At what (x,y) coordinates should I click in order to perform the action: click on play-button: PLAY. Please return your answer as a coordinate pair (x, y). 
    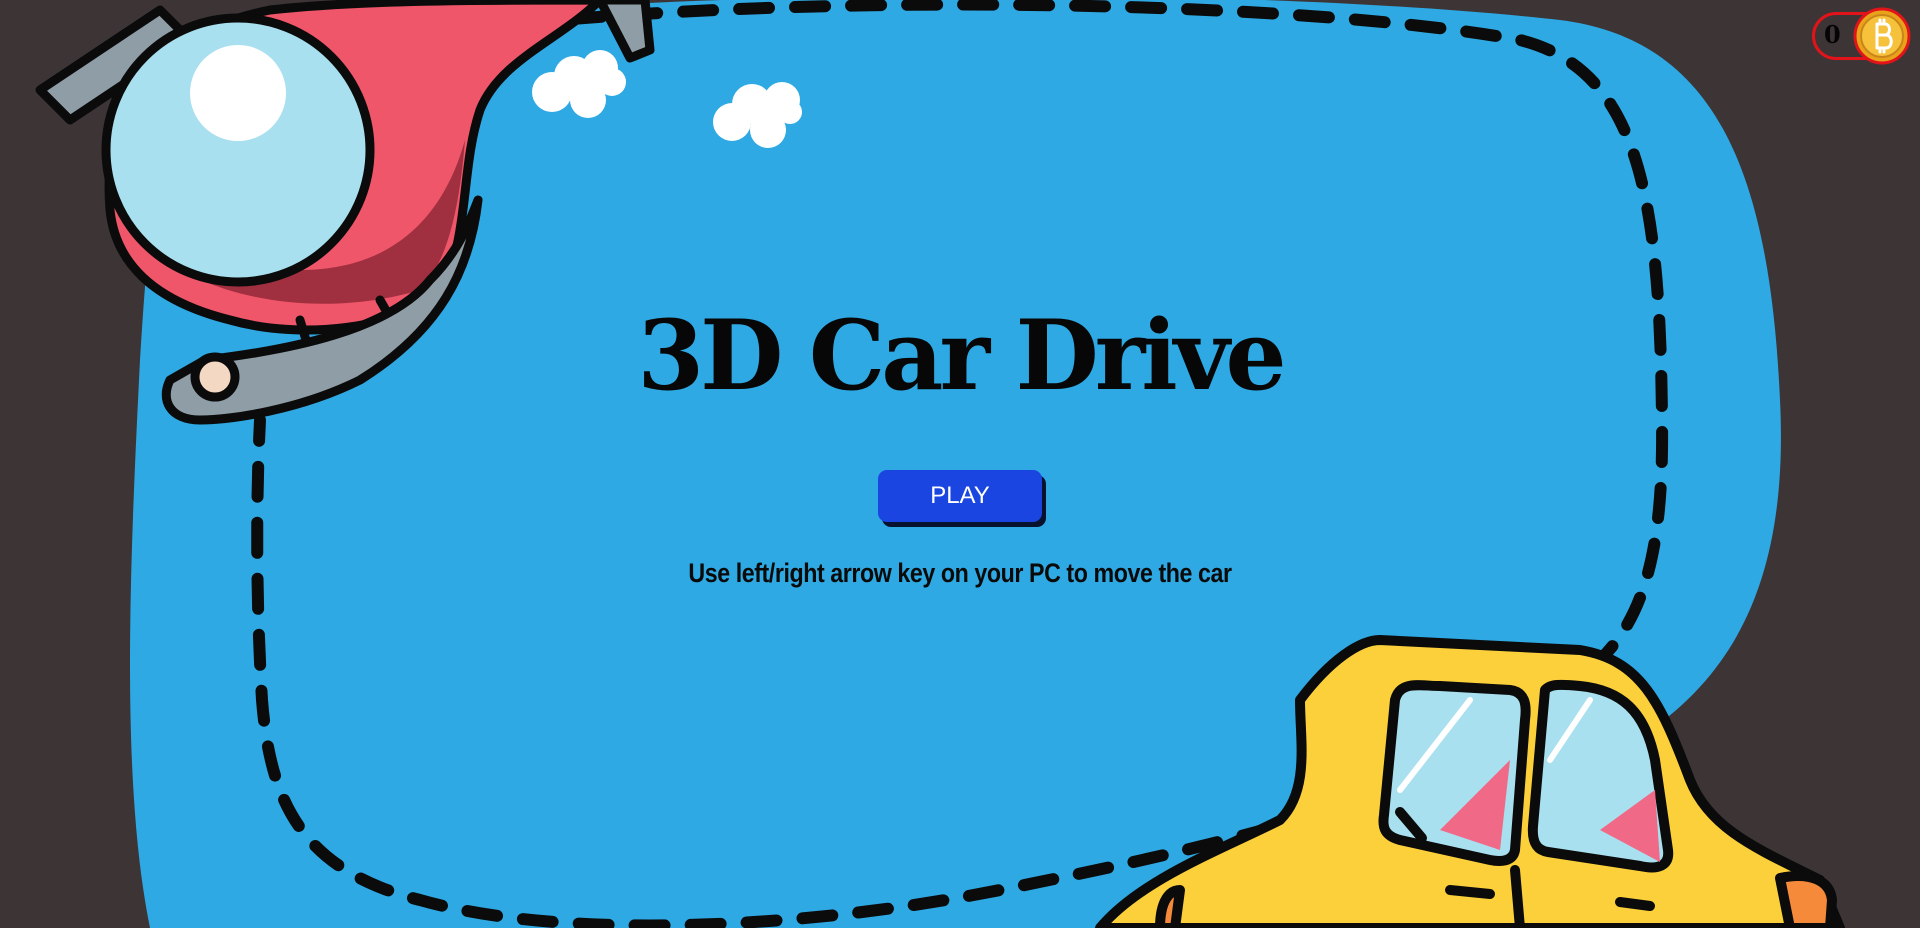
    Looking at the image, I should click on (960, 496).